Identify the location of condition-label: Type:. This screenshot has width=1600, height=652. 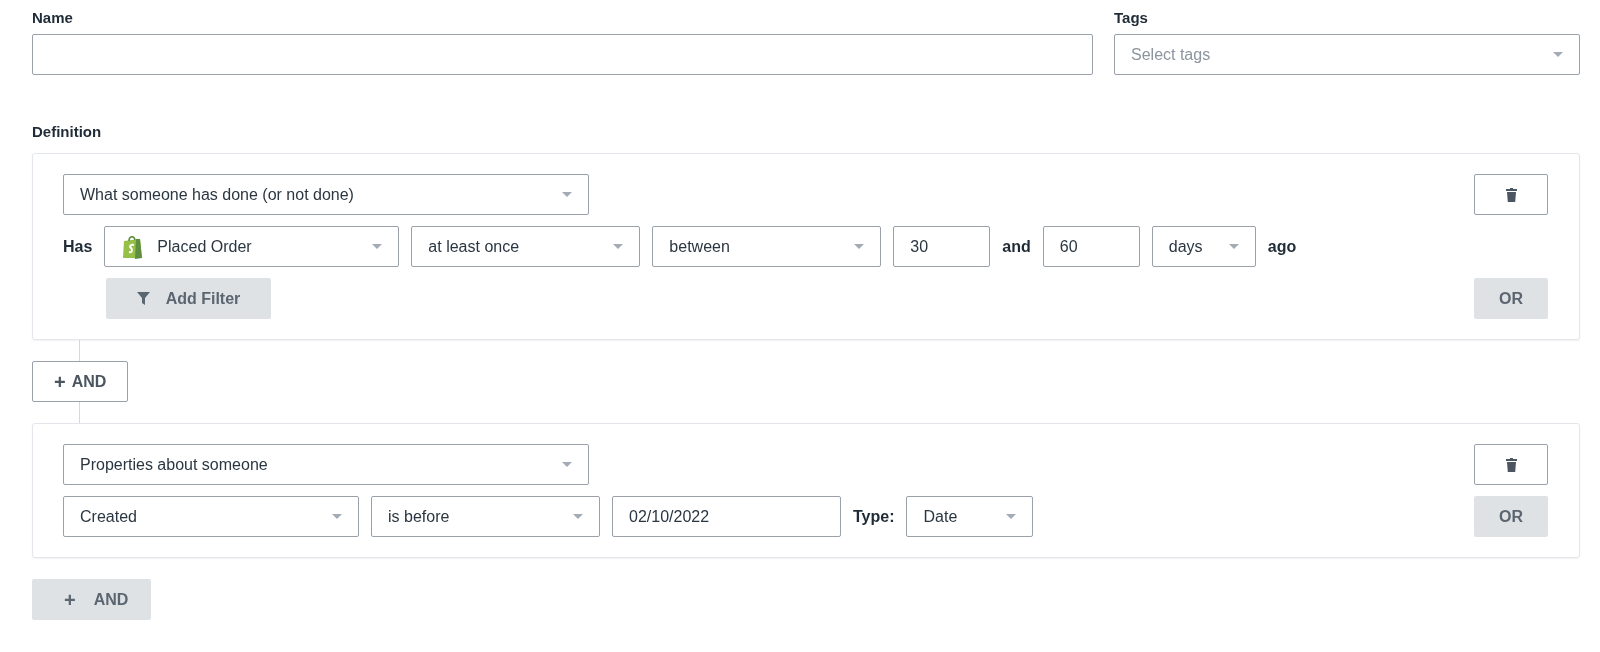
(874, 516).